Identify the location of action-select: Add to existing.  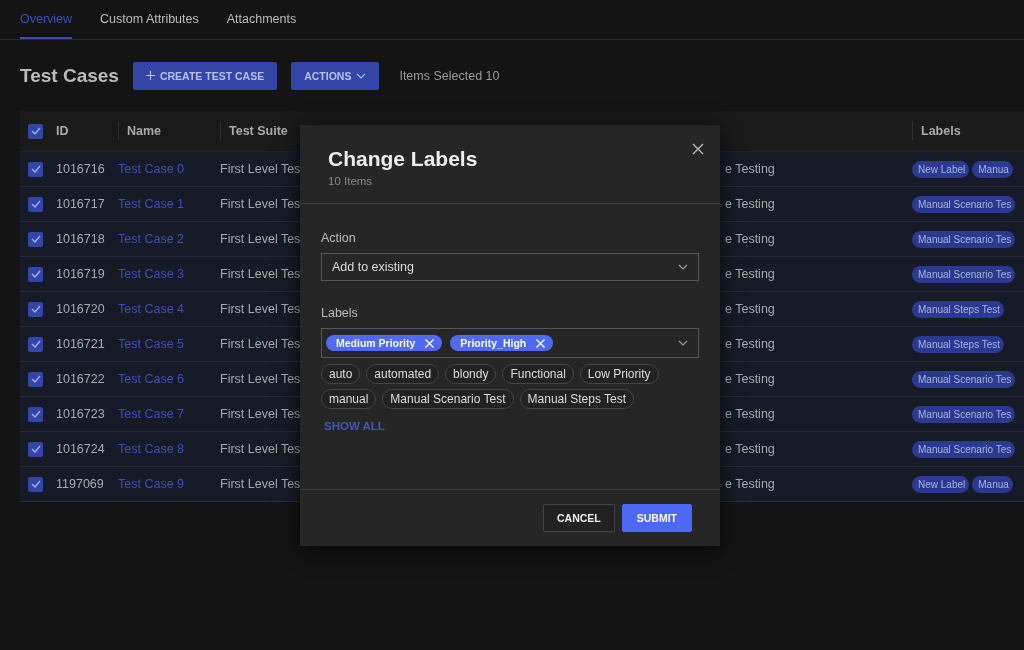
(510, 267).